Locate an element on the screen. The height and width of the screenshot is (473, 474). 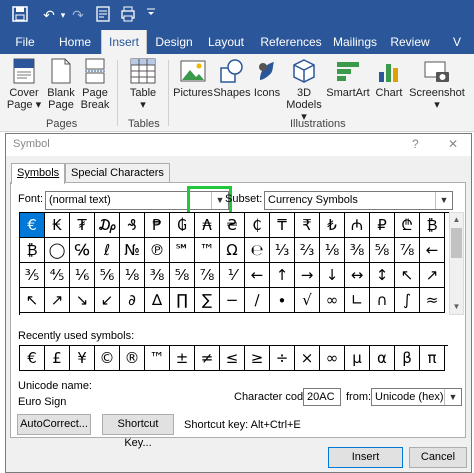
chevron-down-icon: ▼ is located at coordinates (452, 397).